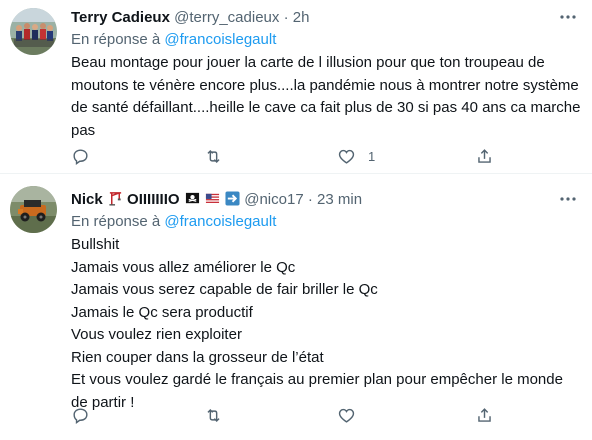 This screenshot has height=440, width=592. I want to click on like-button, so click(346, 415).